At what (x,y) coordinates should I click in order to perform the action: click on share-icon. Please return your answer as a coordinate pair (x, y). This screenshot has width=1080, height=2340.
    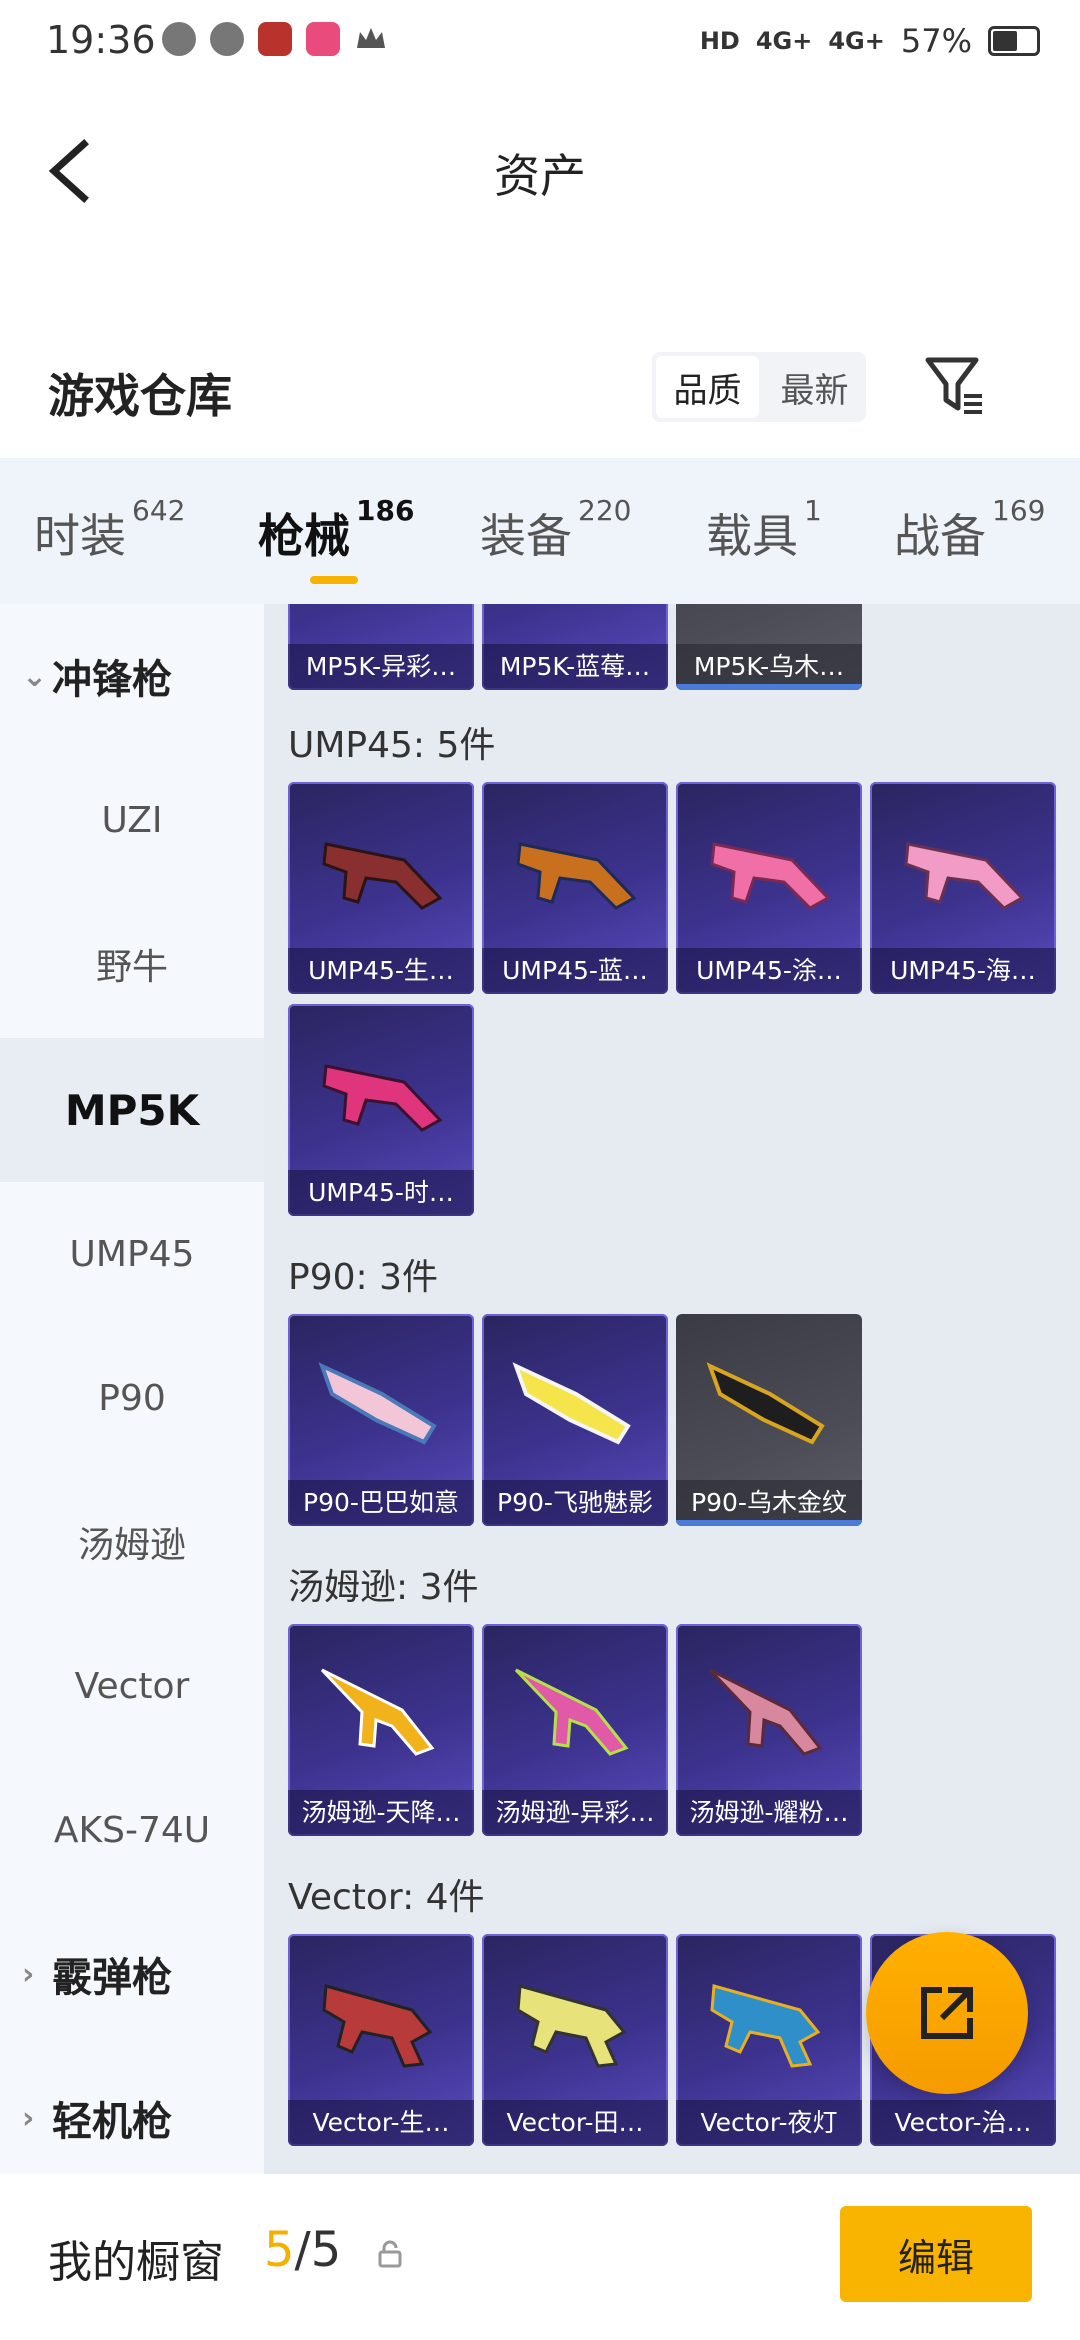
    Looking at the image, I should click on (947, 2013).